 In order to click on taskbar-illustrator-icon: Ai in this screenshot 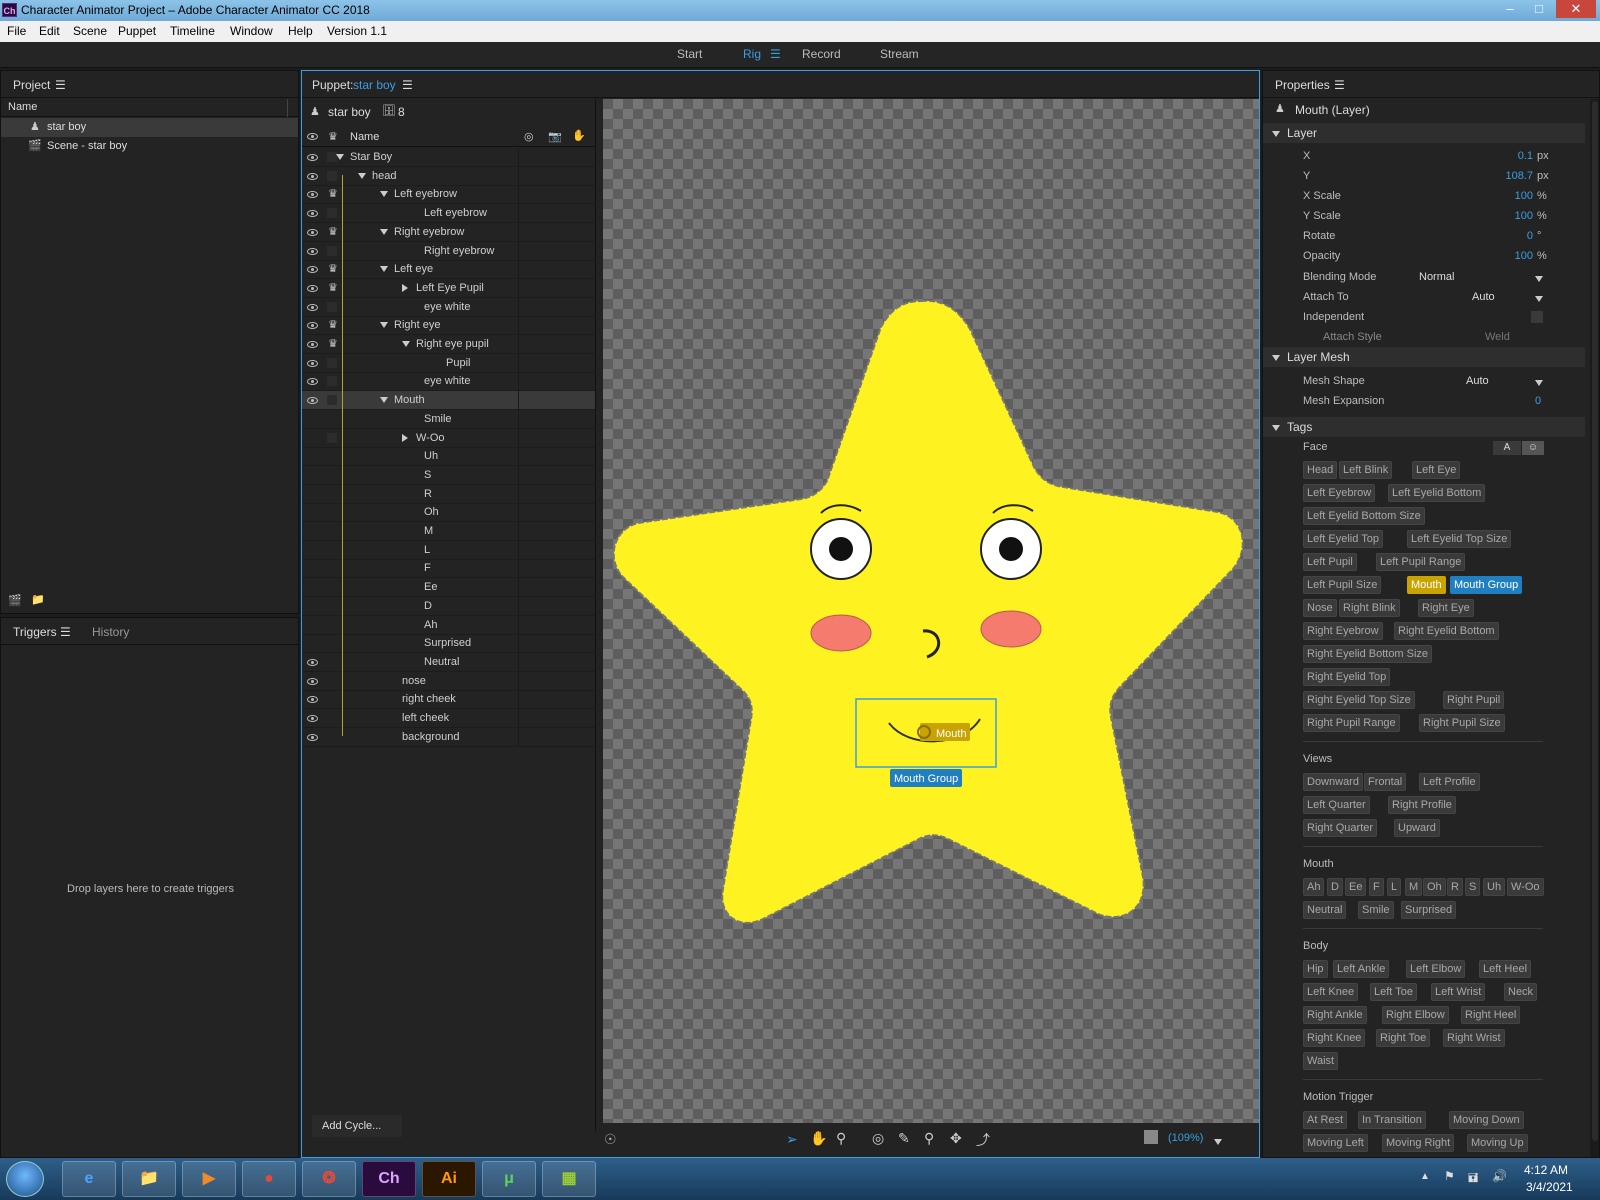, I will do `click(449, 1179)`.